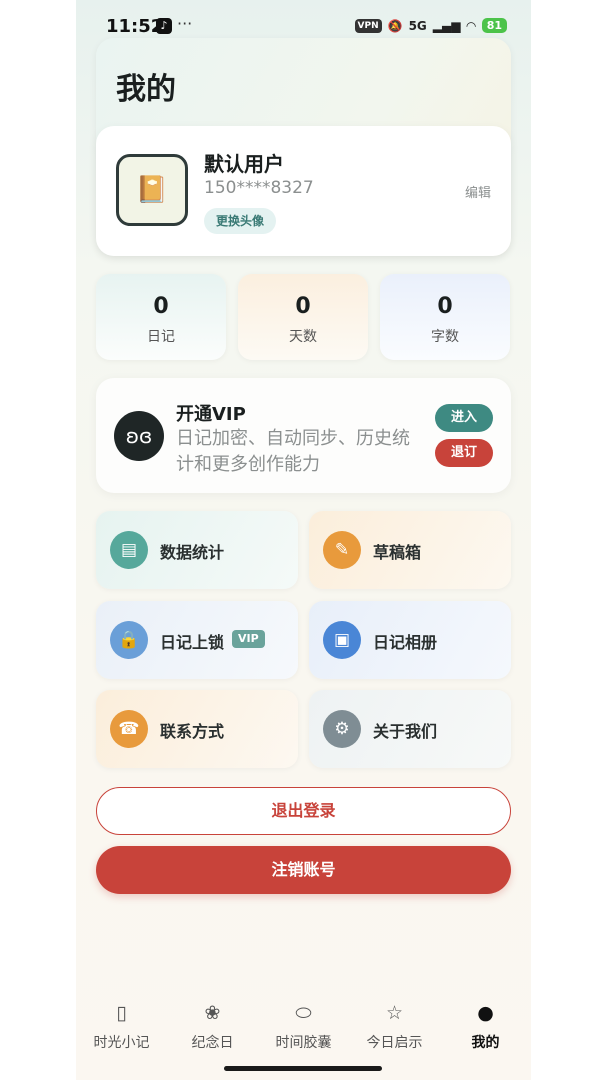  Describe the element at coordinates (161, 306) in the screenshot. I see `stat-diary-value: 0` at that location.